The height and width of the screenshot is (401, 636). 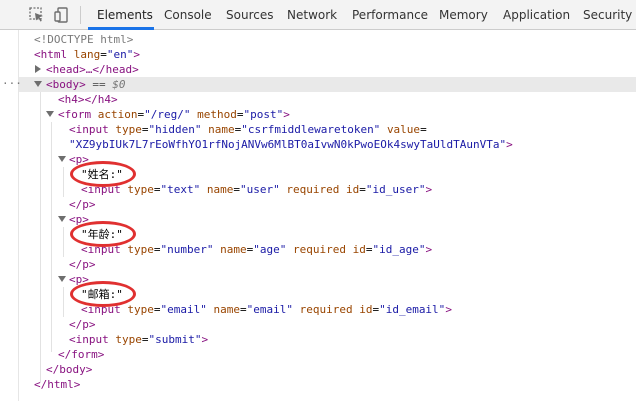 I want to click on h4-node: <h4></h4>, so click(x=88, y=99).